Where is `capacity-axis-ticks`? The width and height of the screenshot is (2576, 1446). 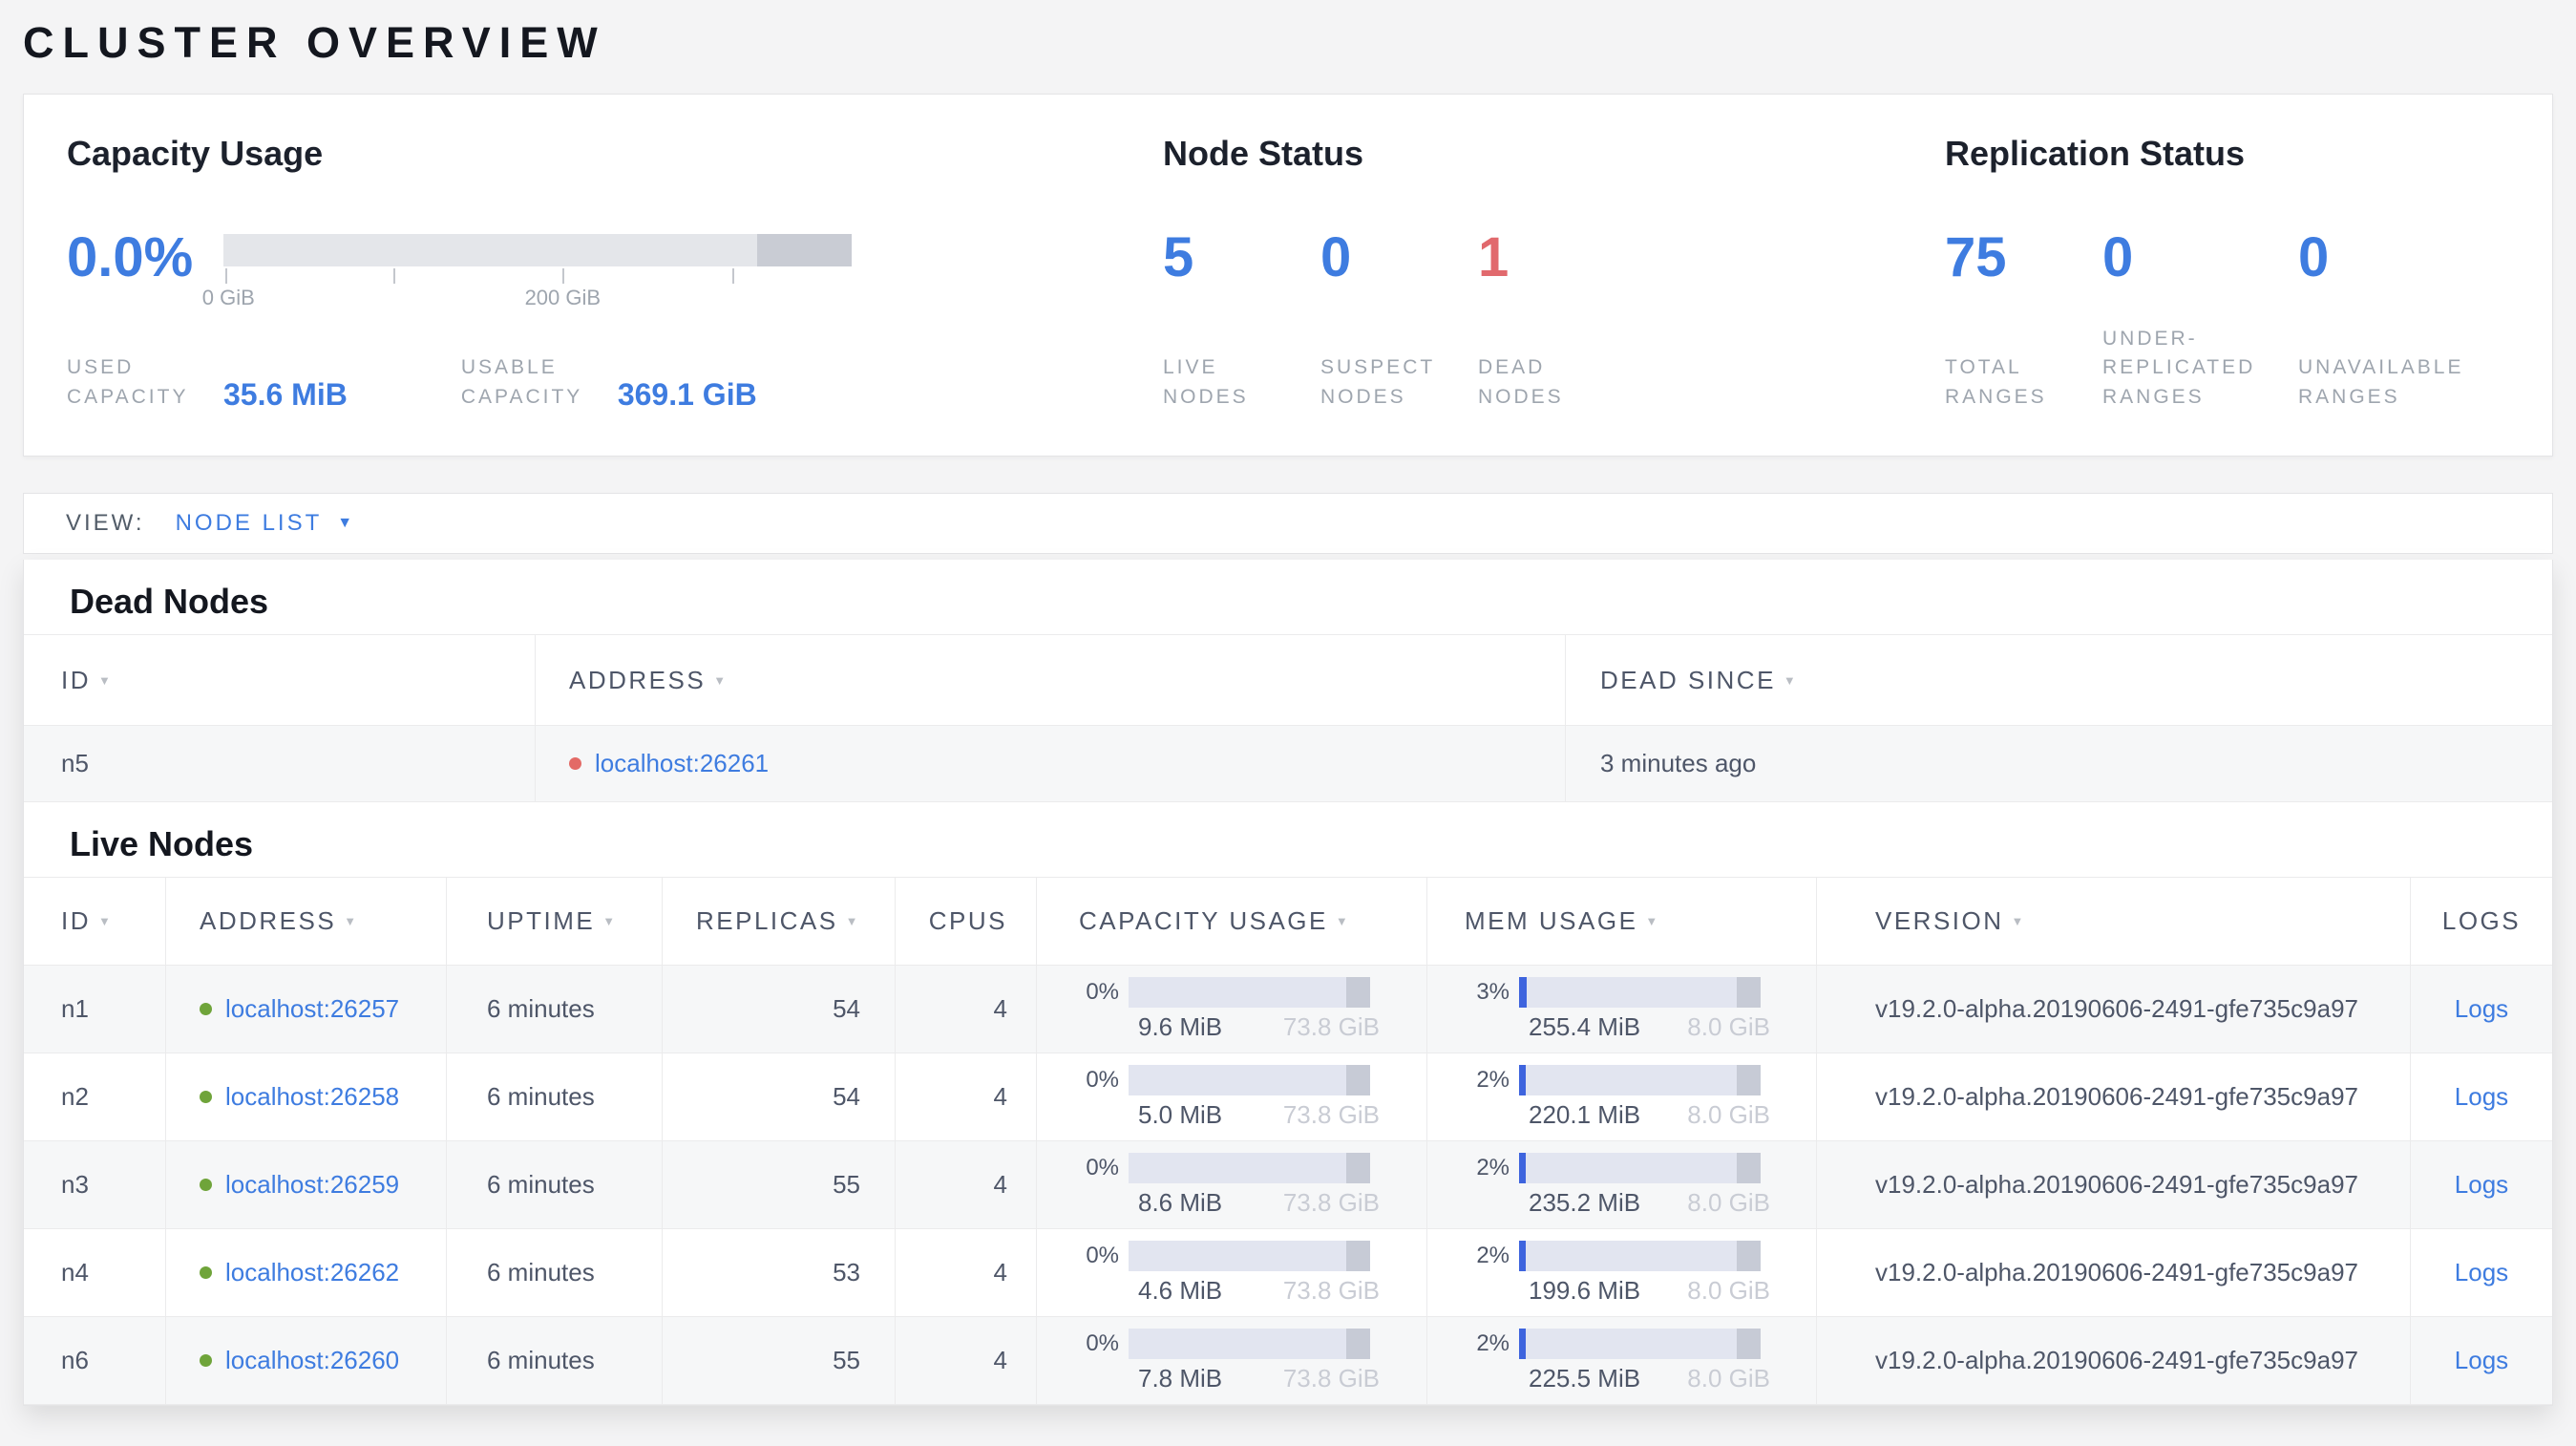 capacity-axis-ticks is located at coordinates (537, 276).